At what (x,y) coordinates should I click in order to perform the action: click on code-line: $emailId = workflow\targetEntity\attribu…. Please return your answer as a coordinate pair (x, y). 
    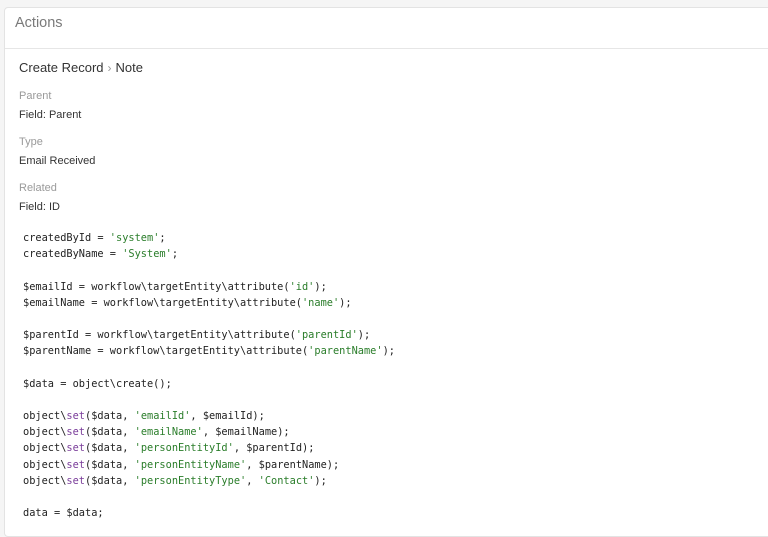
    Looking at the image, I should click on (209, 287).